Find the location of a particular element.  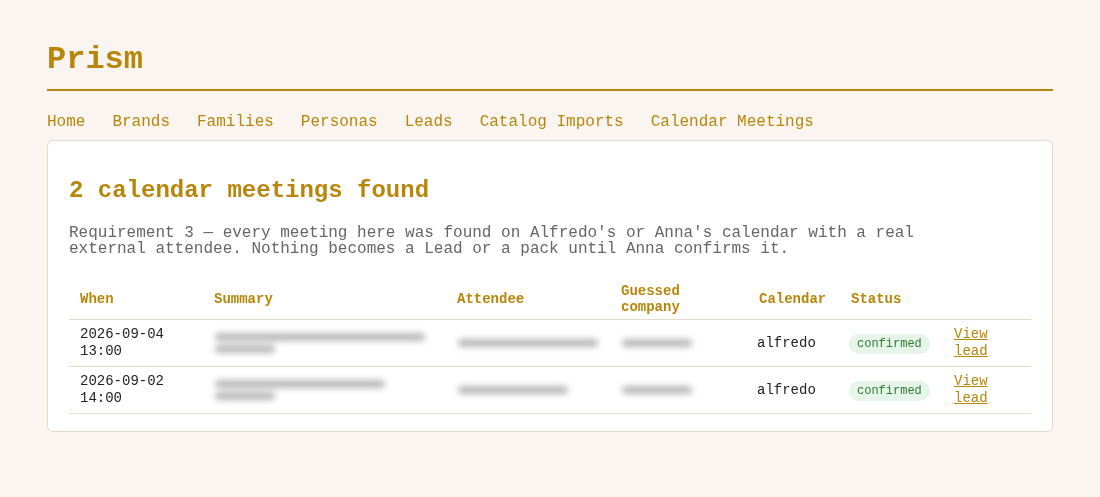

column-header: Calendar is located at coordinates (794, 299).